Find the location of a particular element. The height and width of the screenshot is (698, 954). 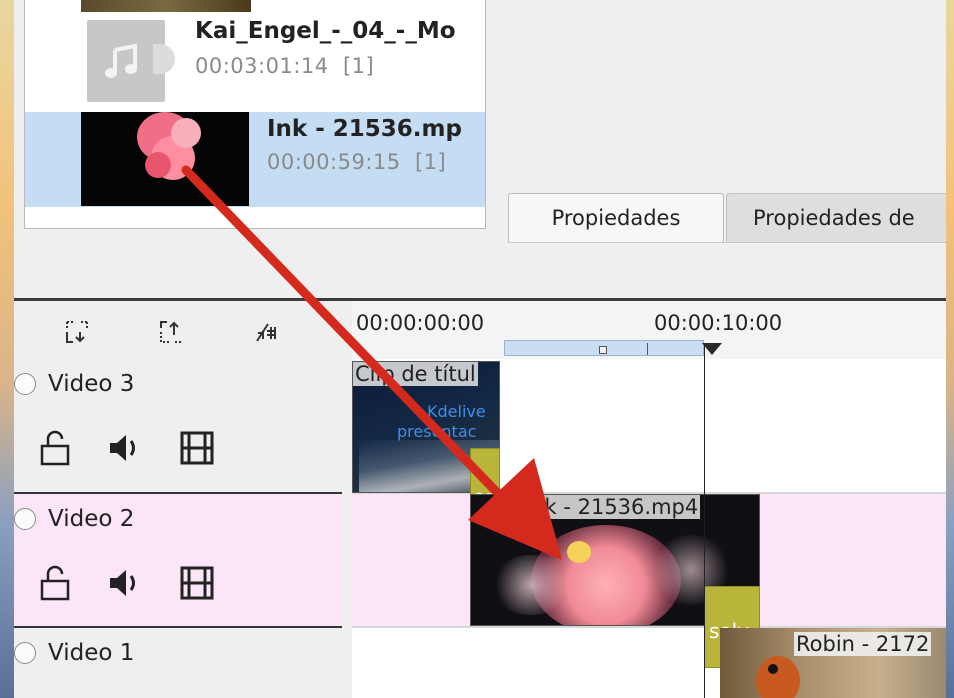

ink-thumbnail is located at coordinates (165, 159).